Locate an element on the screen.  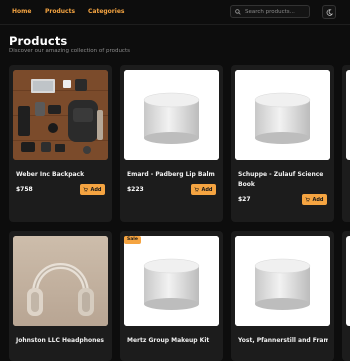
product-name: Johnston LLC Headphones is located at coordinates (61, 341).